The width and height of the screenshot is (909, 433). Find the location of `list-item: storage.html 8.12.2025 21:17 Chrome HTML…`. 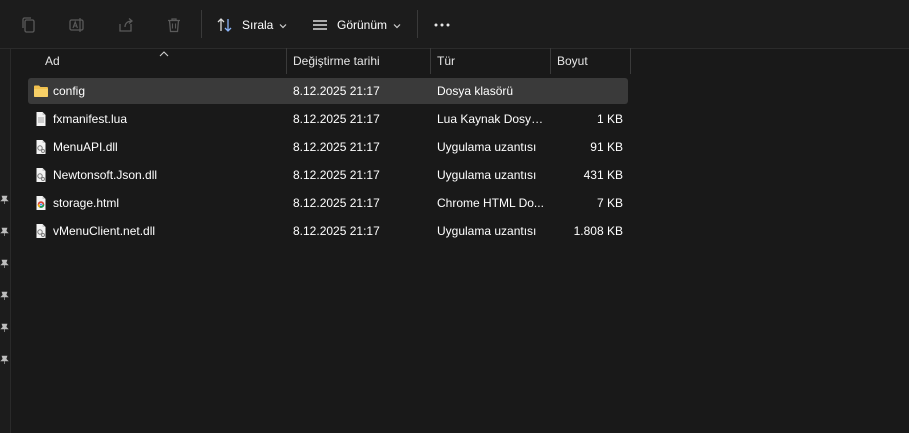

list-item: storage.html 8.12.2025 21:17 Chrome HTML… is located at coordinates (328, 203).